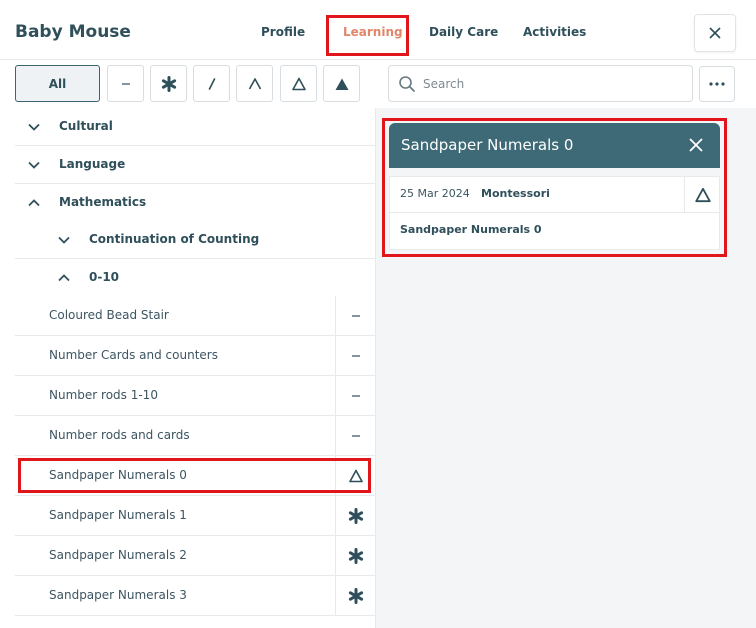 This screenshot has width=756, height=628. I want to click on panel-divider, so click(375, 368).